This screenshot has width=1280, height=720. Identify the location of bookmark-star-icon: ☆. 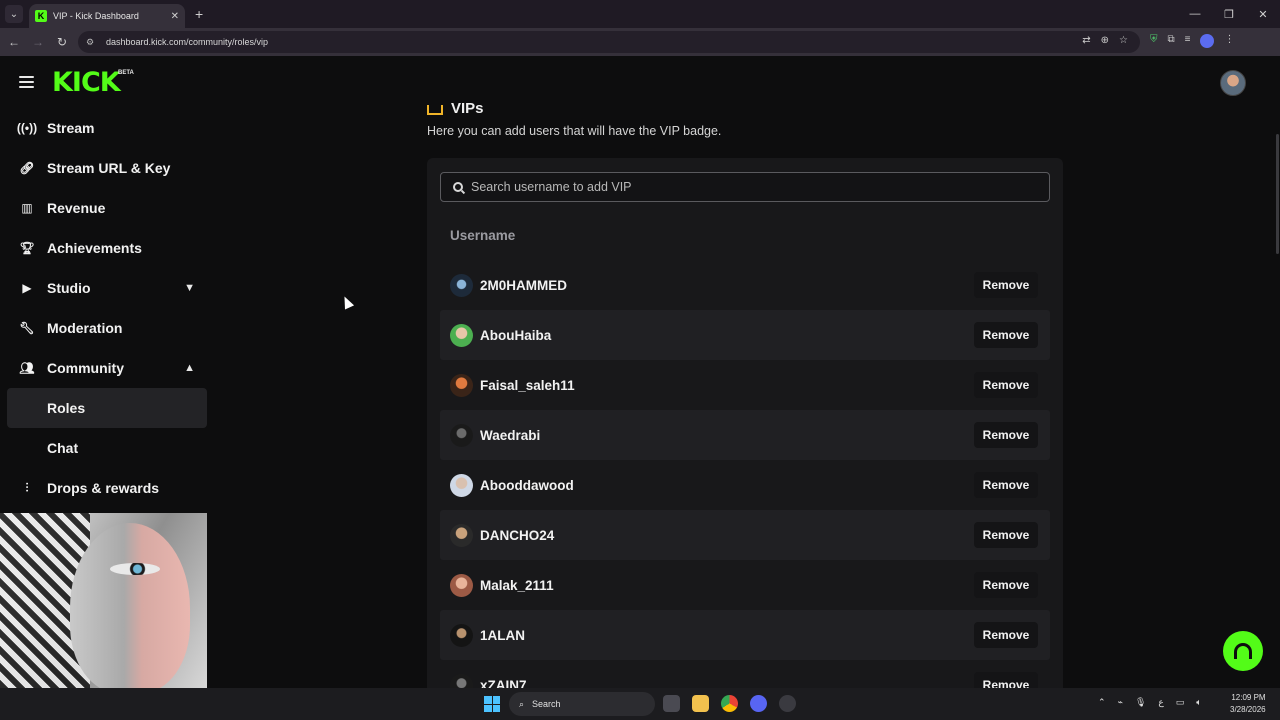
(1123, 40).